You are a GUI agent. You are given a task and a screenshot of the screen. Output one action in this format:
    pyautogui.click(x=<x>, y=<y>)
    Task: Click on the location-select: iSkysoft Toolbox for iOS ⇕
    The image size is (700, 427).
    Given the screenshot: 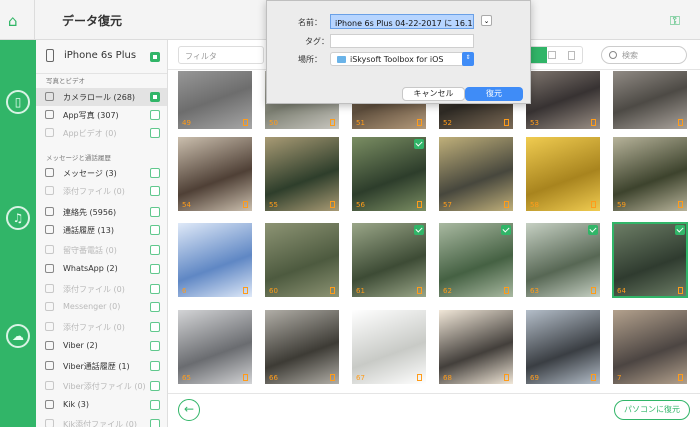 What is the action you would take?
    pyautogui.click(x=402, y=59)
    